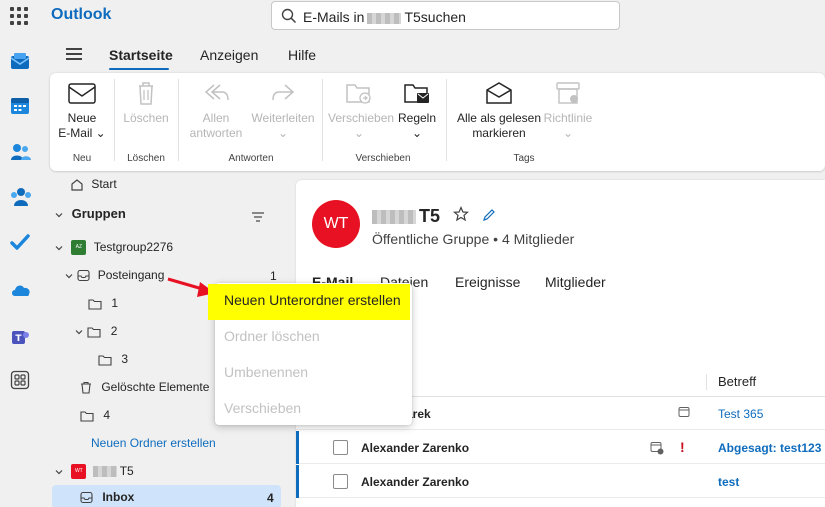 This screenshot has height=507, width=825. Describe the element at coordinates (361, 110) in the screenshot. I see `move-button: Verschieben ⌄` at that location.